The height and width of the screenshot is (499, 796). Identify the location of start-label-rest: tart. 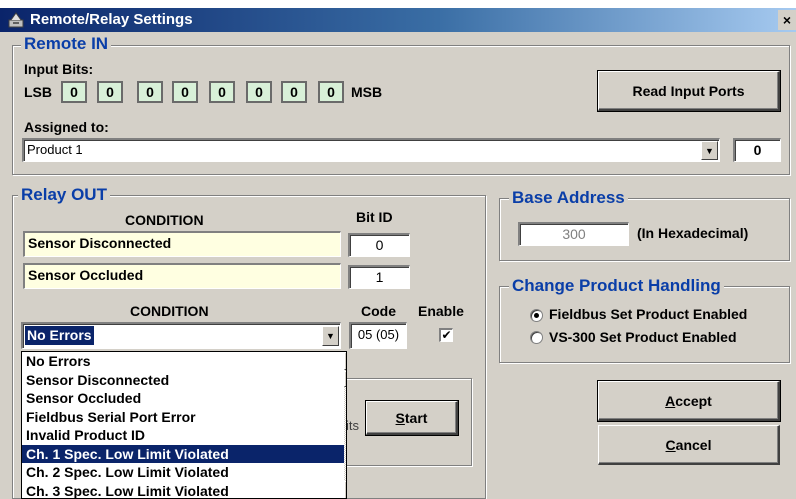
(416, 417).